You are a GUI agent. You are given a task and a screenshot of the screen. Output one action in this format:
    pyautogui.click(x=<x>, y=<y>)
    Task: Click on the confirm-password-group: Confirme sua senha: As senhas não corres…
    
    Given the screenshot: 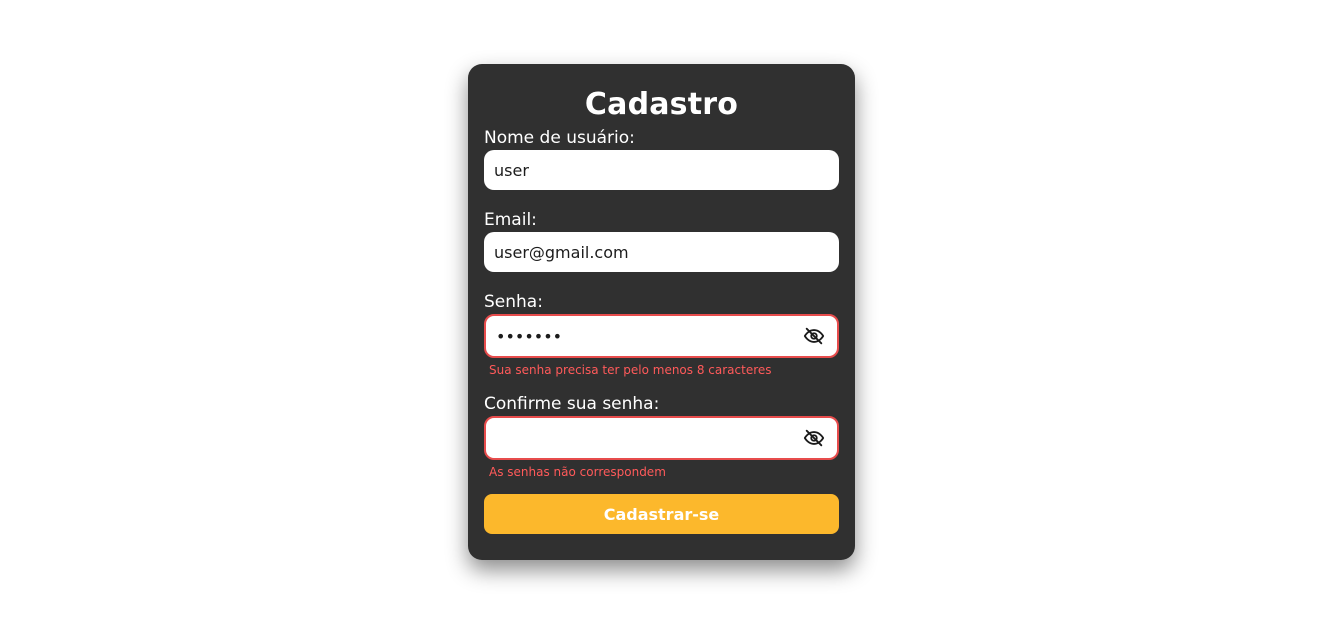 What is the action you would take?
    pyautogui.click(x=661, y=435)
    